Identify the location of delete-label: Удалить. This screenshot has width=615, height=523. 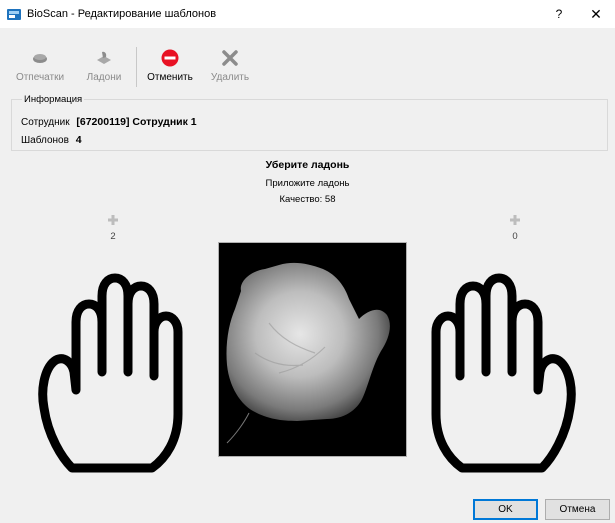
(230, 77).